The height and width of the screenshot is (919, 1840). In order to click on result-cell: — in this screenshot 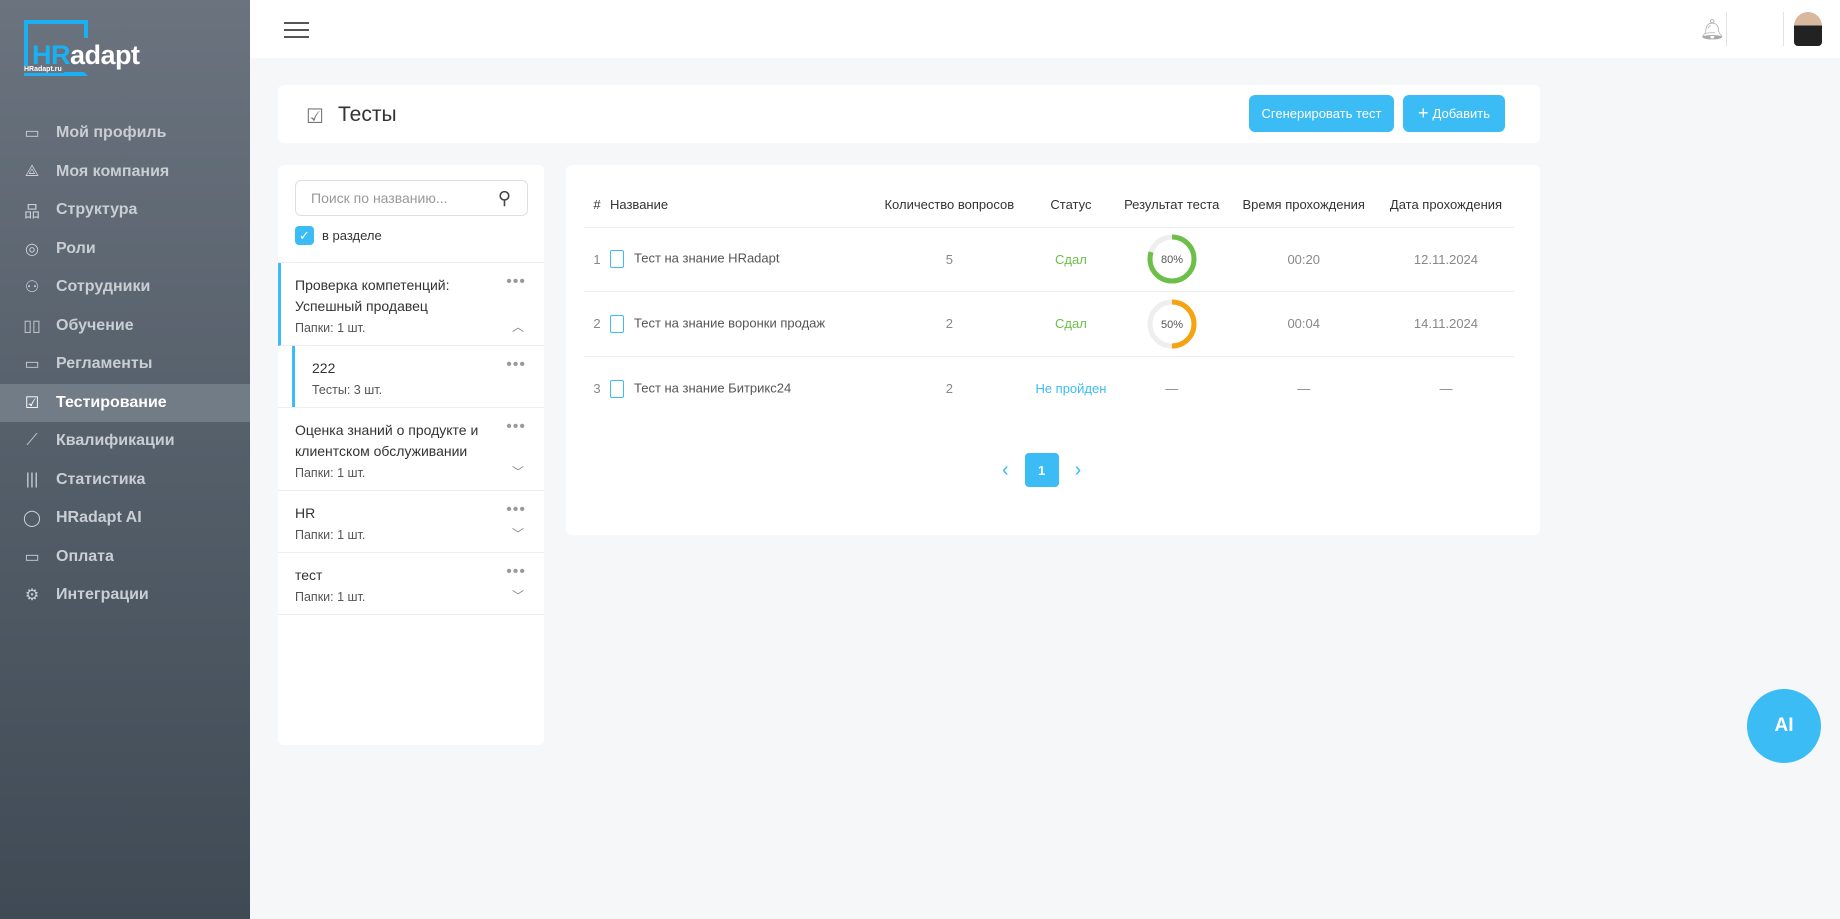, I will do `click(1171, 388)`.